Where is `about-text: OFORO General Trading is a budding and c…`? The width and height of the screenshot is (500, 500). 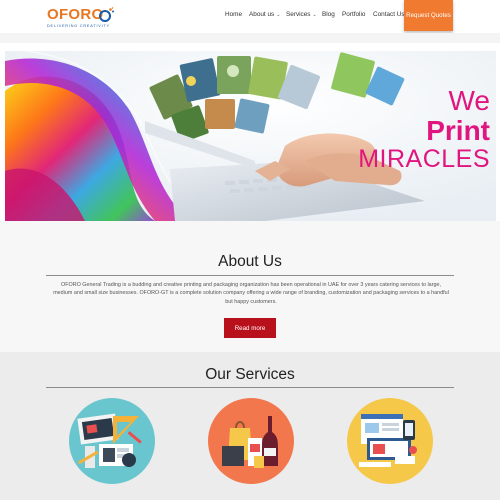 about-text: OFORO General Trading is a budding and c… is located at coordinates (251, 293).